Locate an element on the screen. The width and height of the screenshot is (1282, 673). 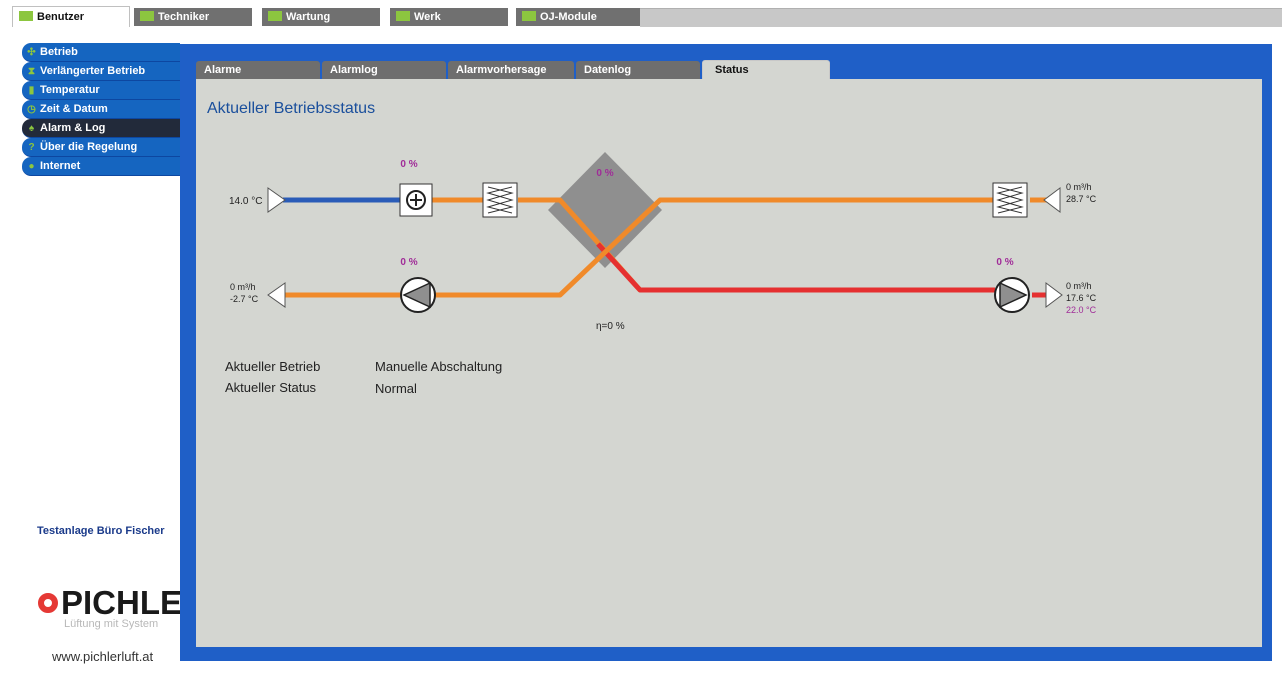
outdoor-temperature: 14.0 °C is located at coordinates (245, 201).